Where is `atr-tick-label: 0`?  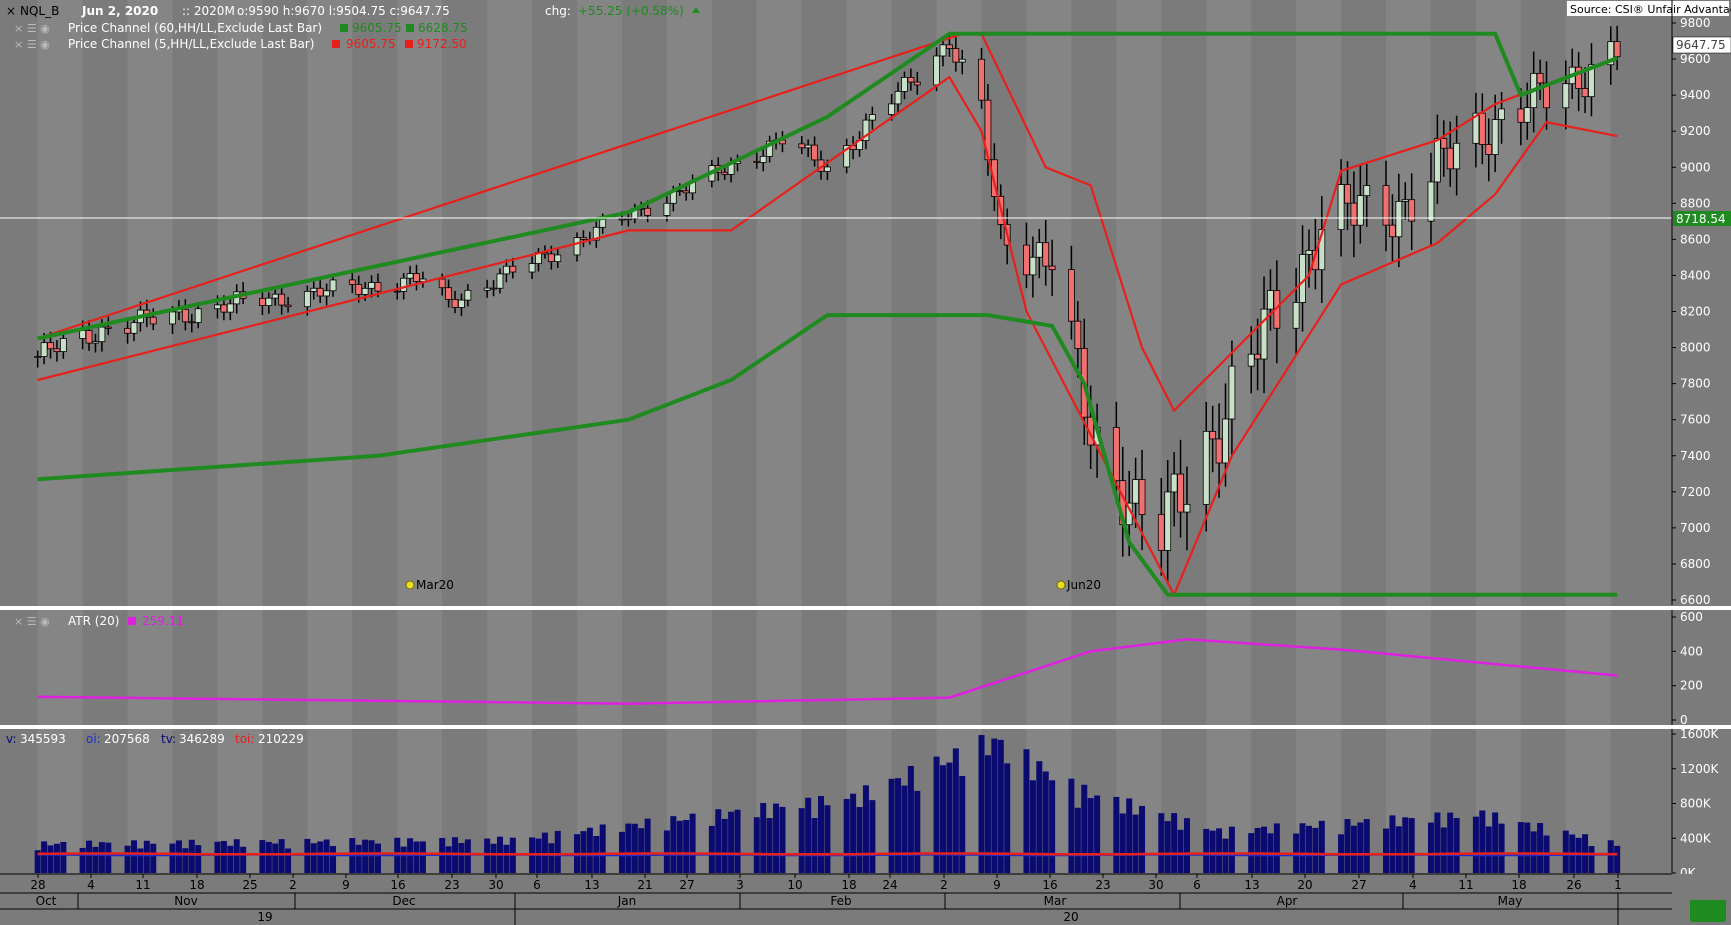
atr-tick-label: 0 is located at coordinates (1684, 720).